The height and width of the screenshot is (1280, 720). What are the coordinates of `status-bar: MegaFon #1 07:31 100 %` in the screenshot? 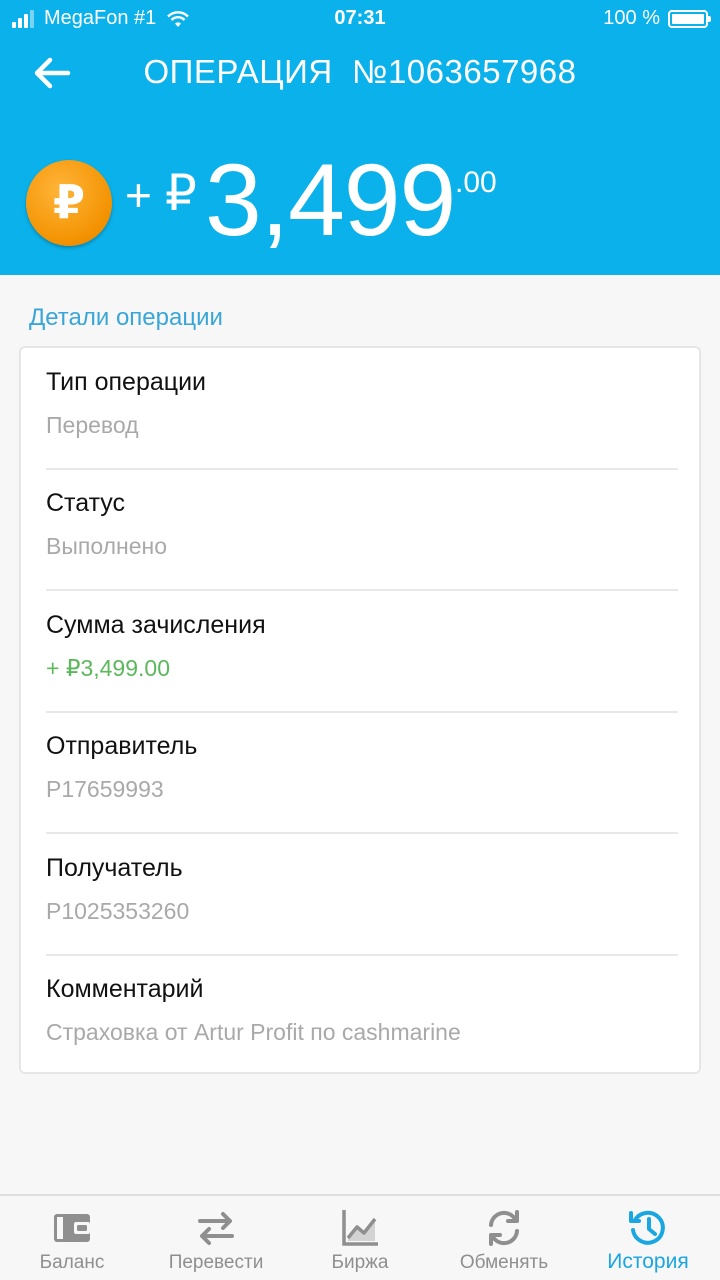 It's located at (360, 19).